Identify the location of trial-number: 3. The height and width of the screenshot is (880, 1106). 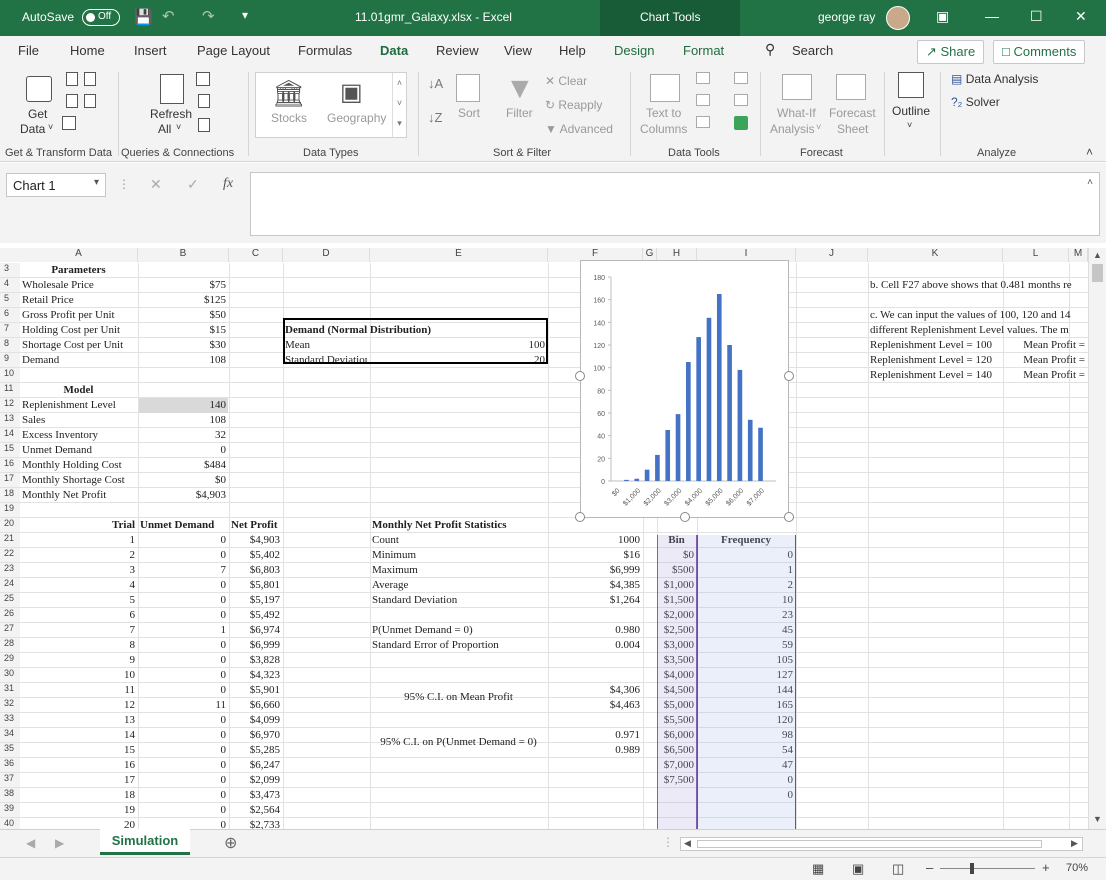
(79, 570).